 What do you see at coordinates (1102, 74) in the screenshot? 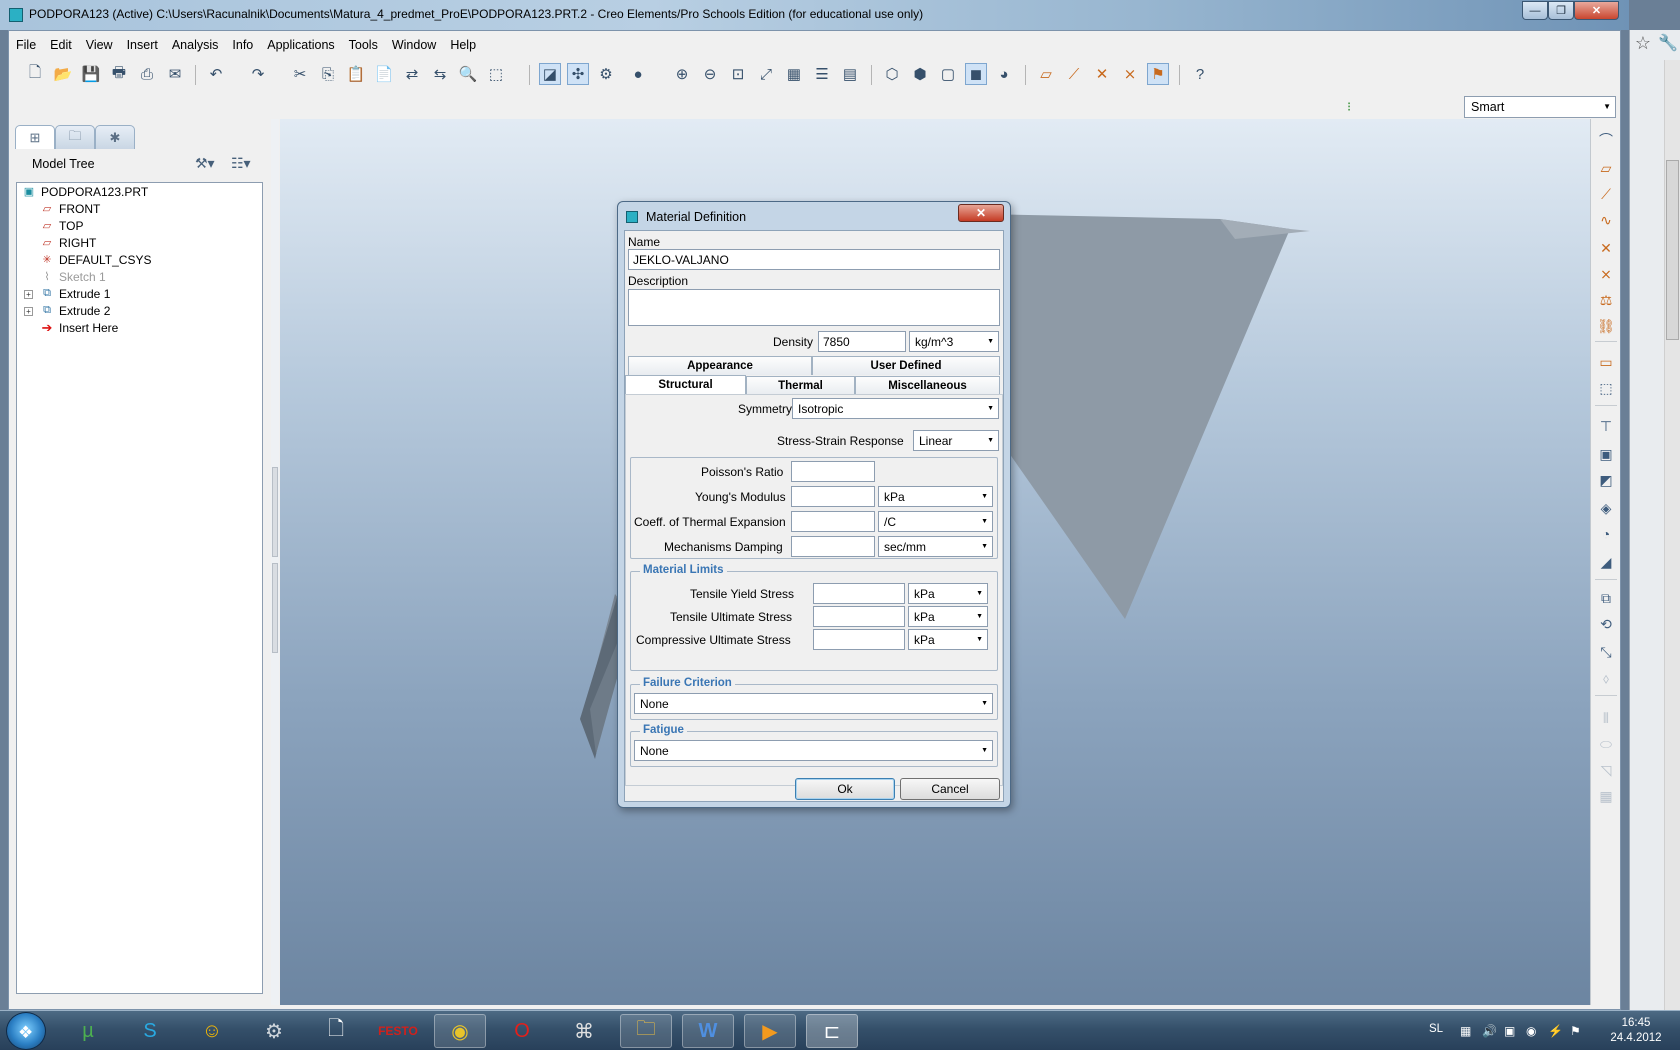
I see `datum-points-icon: ✕` at bounding box center [1102, 74].